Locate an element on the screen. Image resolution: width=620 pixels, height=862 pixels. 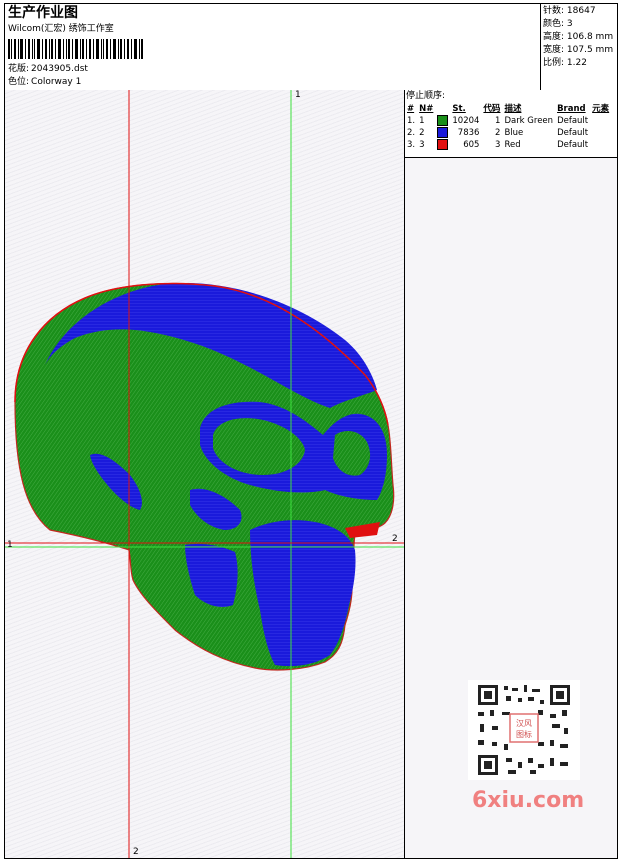
axis-label-green-top: 1 is located at coordinates (298, 95).